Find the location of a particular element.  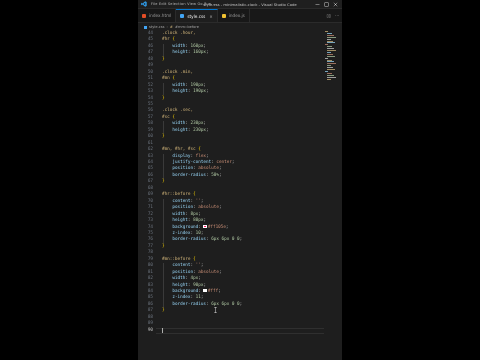

breadcrumb: style.css › # #mm::before is located at coordinates (240, 27).